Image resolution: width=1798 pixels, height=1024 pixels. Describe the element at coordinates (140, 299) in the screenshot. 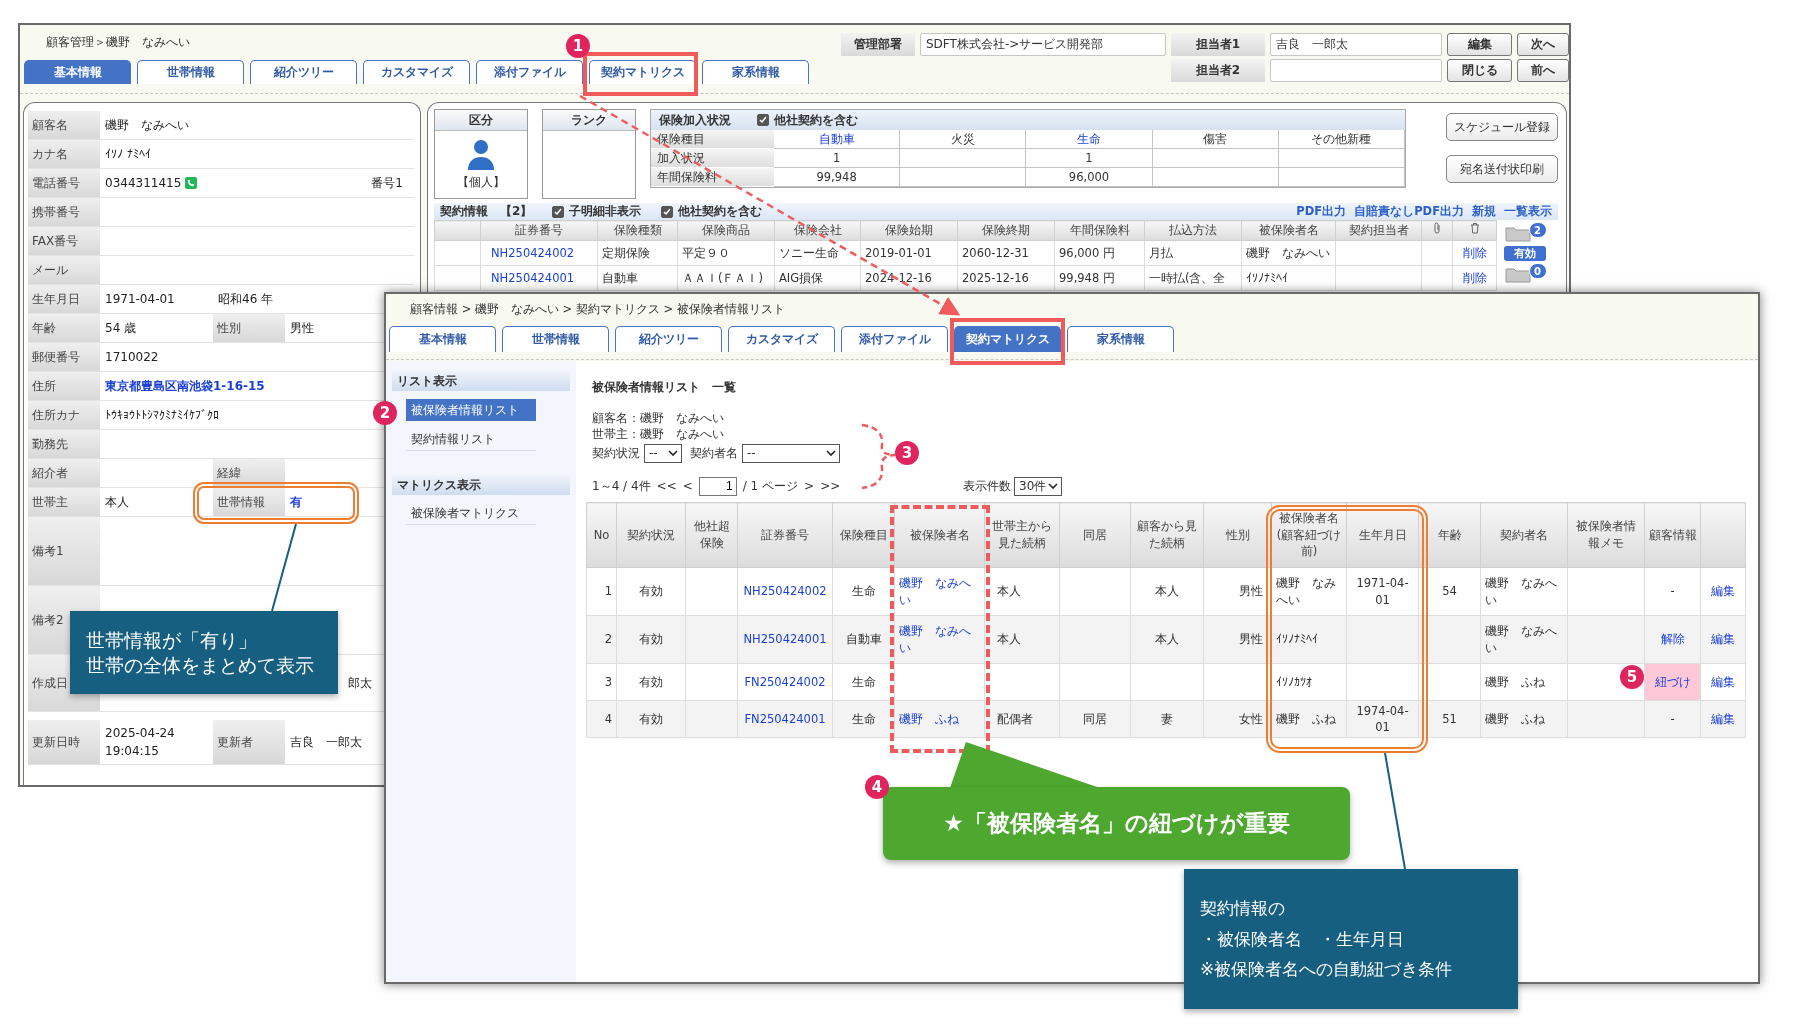

I see `field-value: 1971-04-01` at that location.